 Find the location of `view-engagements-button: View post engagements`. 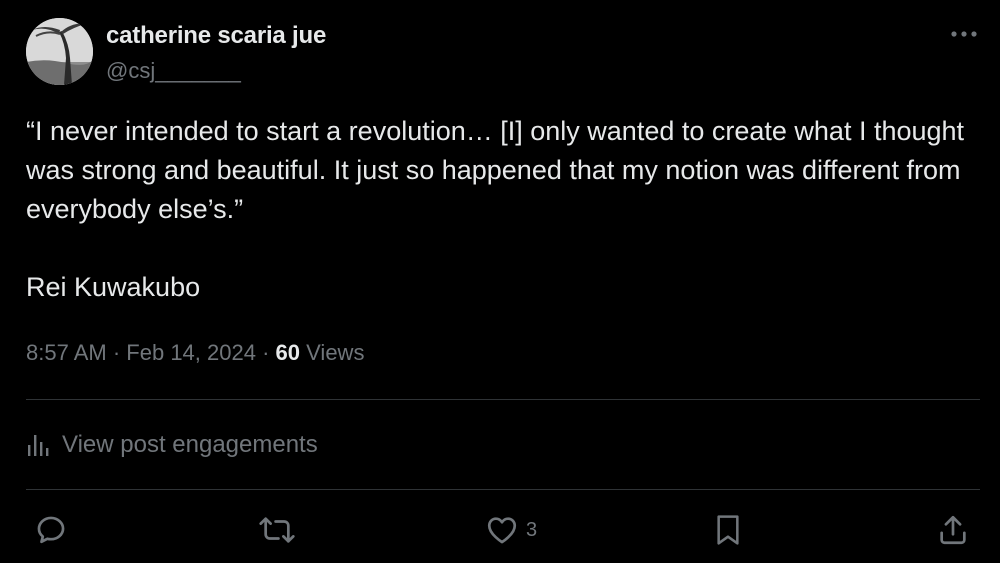

view-engagements-button: View post engagements is located at coordinates (172, 445).